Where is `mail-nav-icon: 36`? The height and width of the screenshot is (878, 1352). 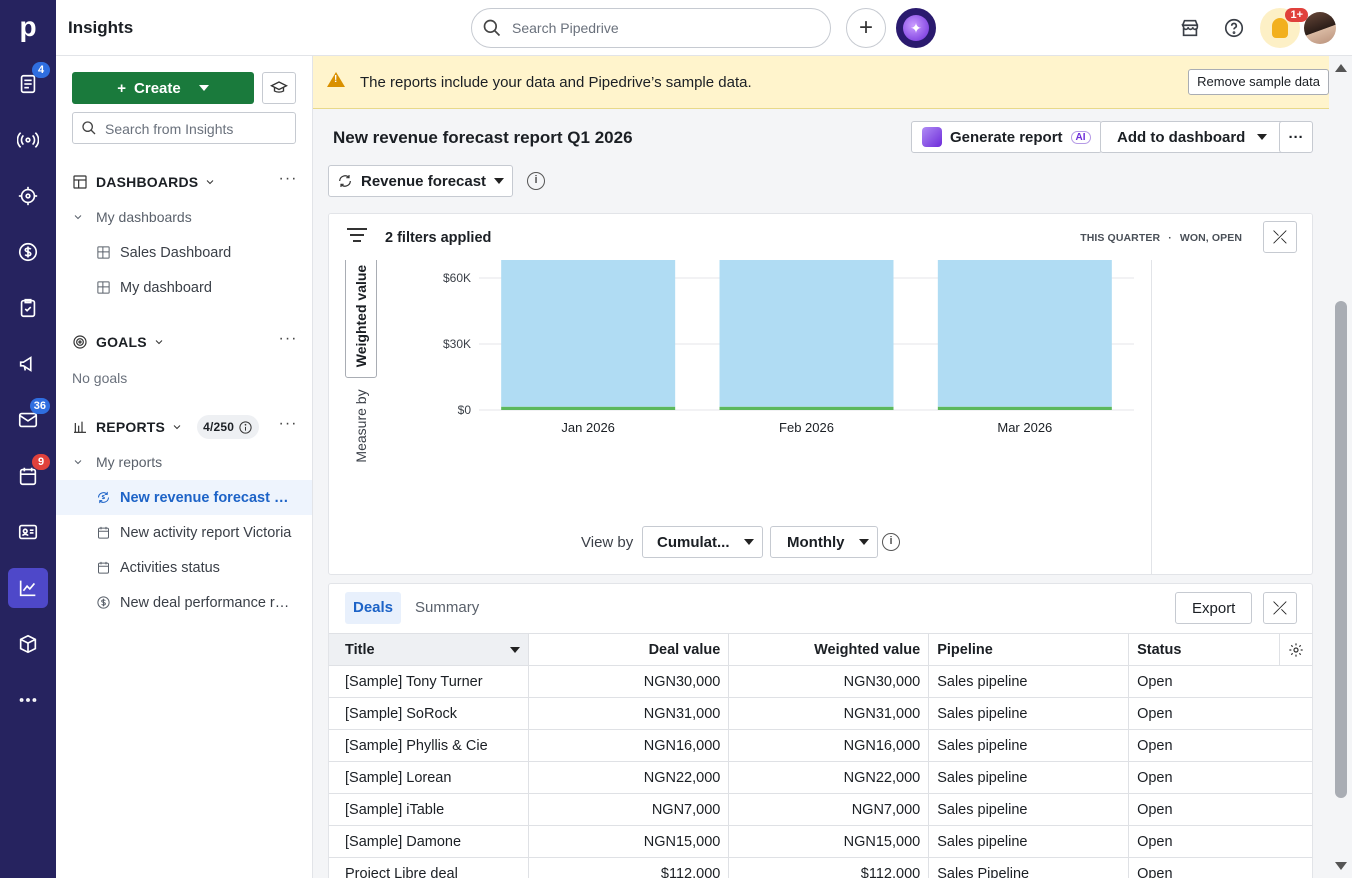
mail-nav-icon: 36 is located at coordinates (29, 419).